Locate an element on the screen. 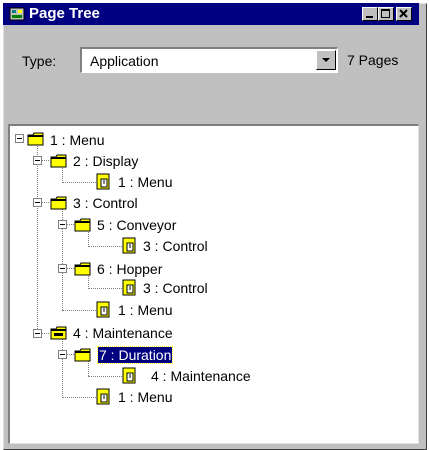  tree-item: 5 : Conveyor is located at coordinates (136, 225).